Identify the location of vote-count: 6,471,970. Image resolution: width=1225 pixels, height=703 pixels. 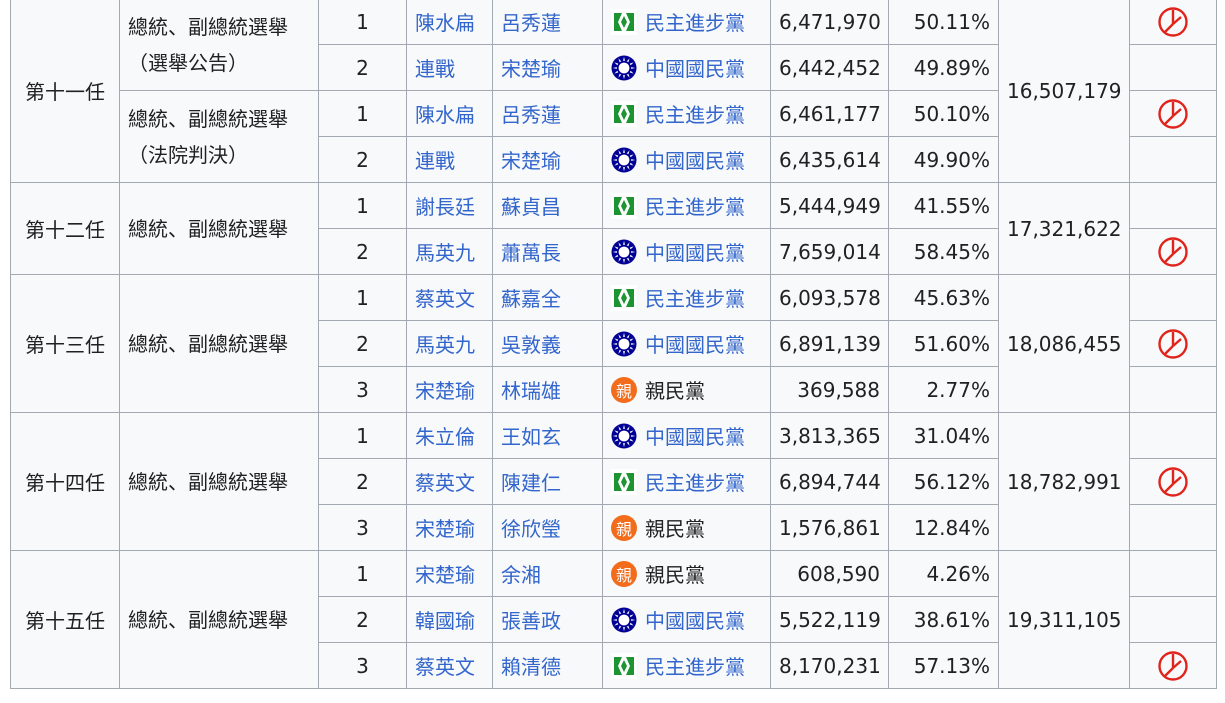
(829, 22).